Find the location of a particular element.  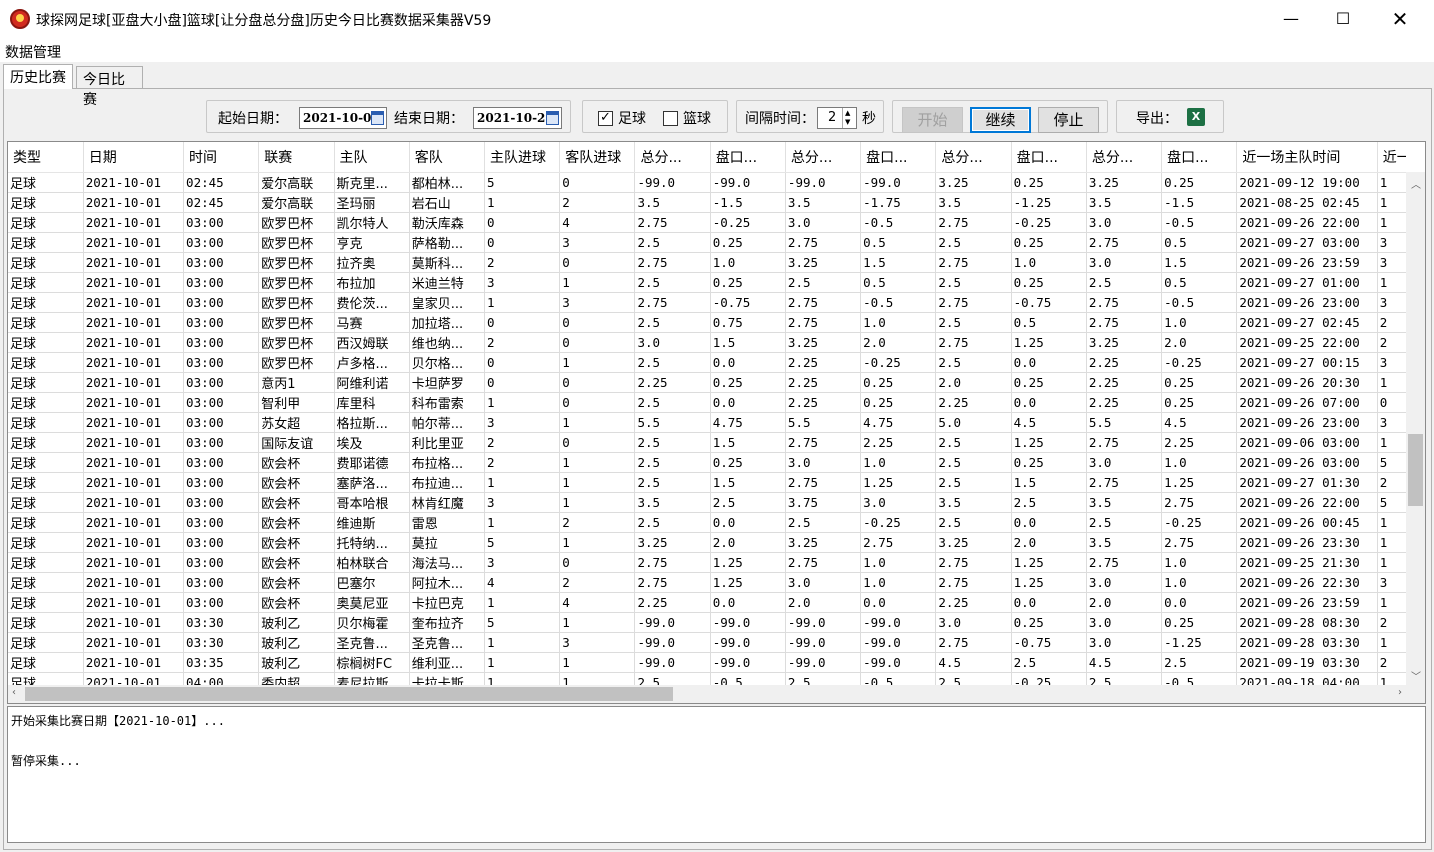

column-header: 客队 is located at coordinates (447, 157).